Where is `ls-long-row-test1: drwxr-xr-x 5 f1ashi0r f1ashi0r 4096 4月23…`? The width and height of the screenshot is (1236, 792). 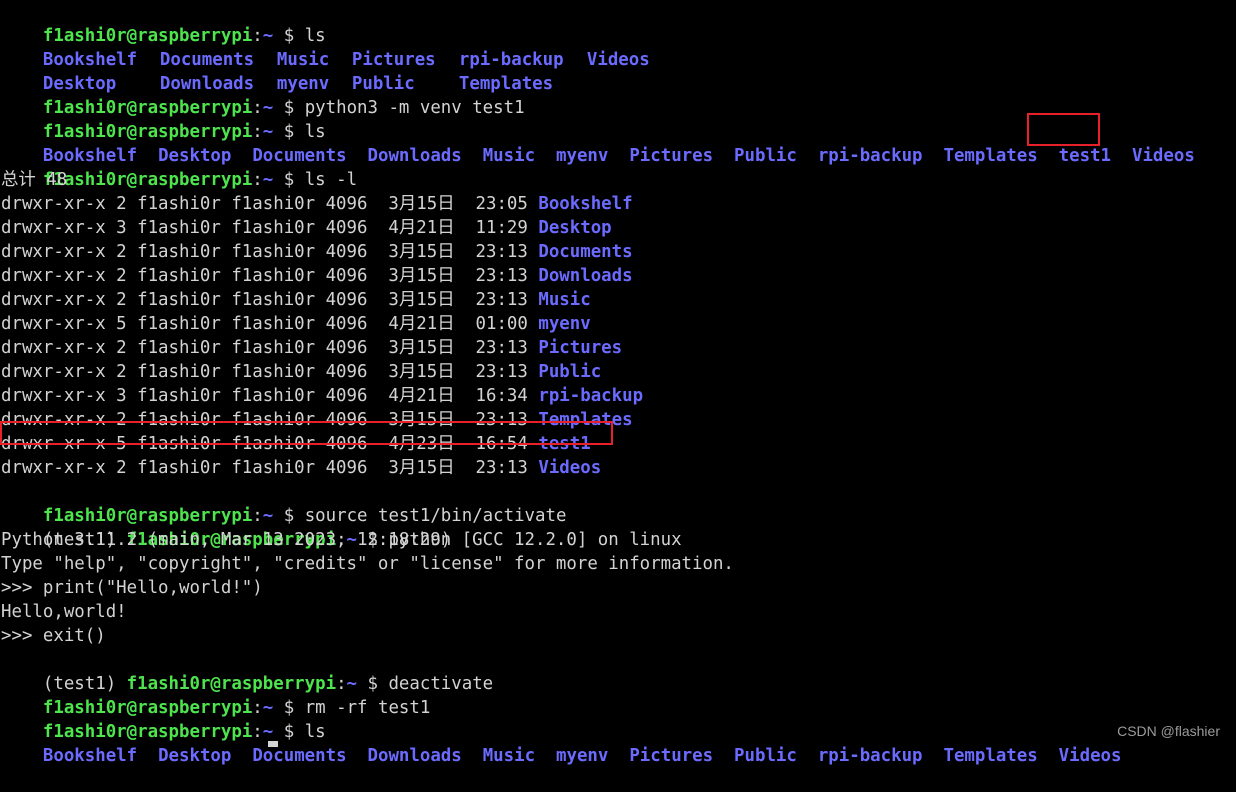
ls-long-row-test1: drwxr-xr-x 5 f1ashi0r f1ashi0r 4096 4月23… is located at coordinates (617, 438).